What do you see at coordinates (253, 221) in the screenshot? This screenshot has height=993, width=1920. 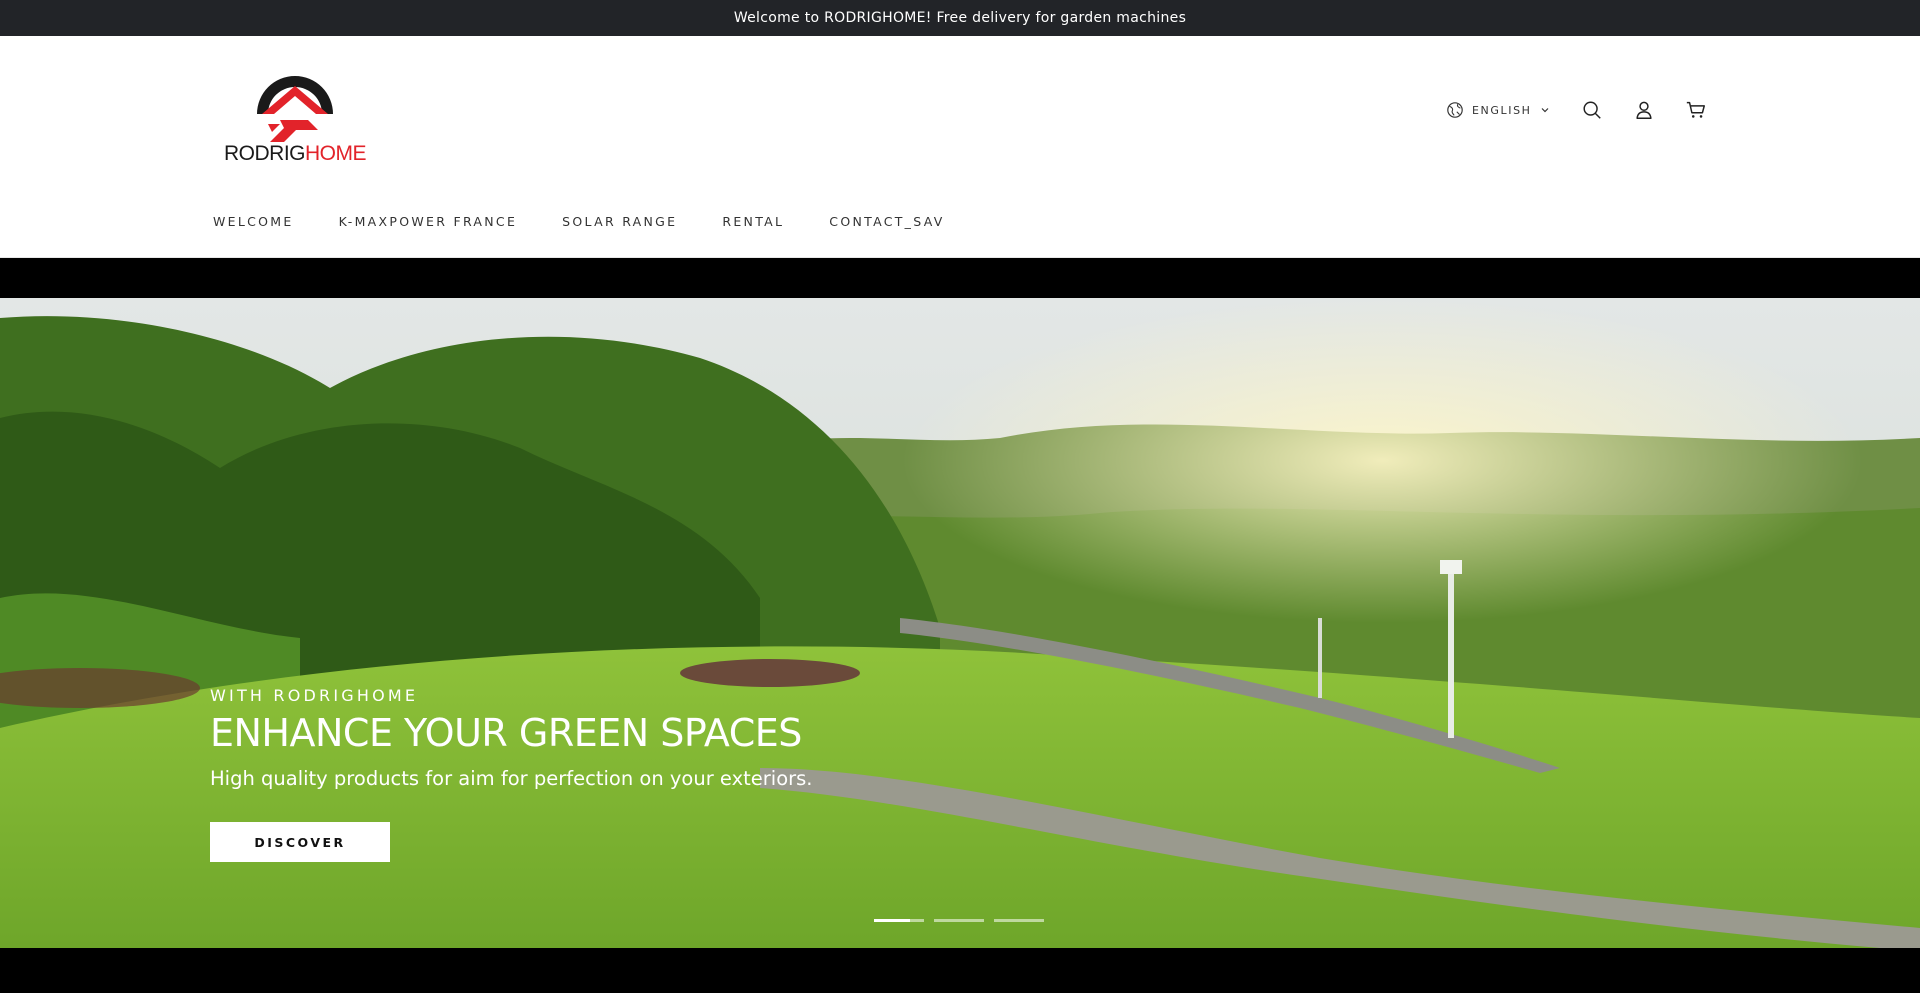 I see `nav-item-welcome: WELCOME` at bounding box center [253, 221].